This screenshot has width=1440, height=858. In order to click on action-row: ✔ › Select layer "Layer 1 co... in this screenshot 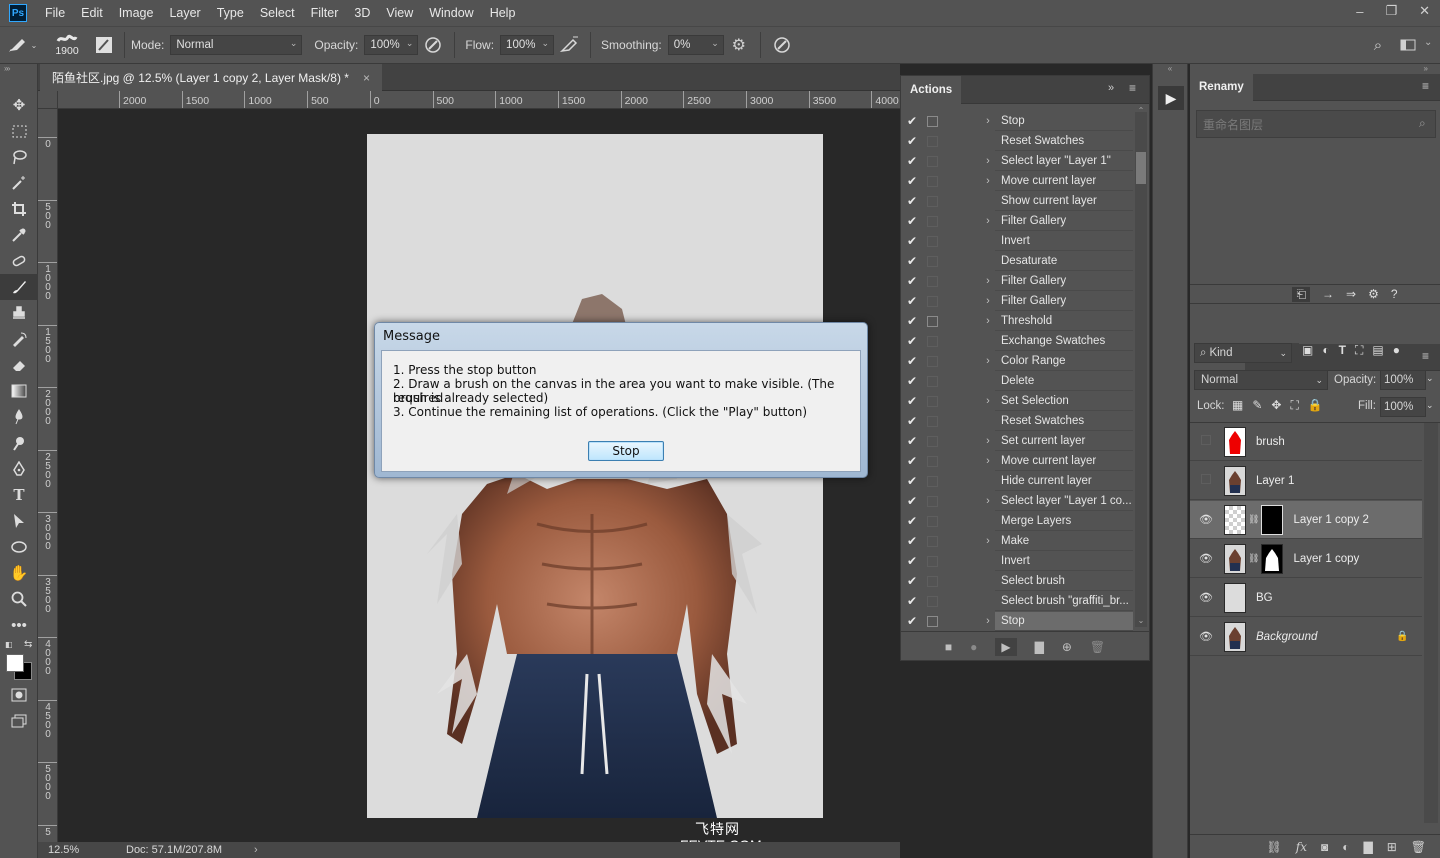, I will do `click(1017, 501)`.